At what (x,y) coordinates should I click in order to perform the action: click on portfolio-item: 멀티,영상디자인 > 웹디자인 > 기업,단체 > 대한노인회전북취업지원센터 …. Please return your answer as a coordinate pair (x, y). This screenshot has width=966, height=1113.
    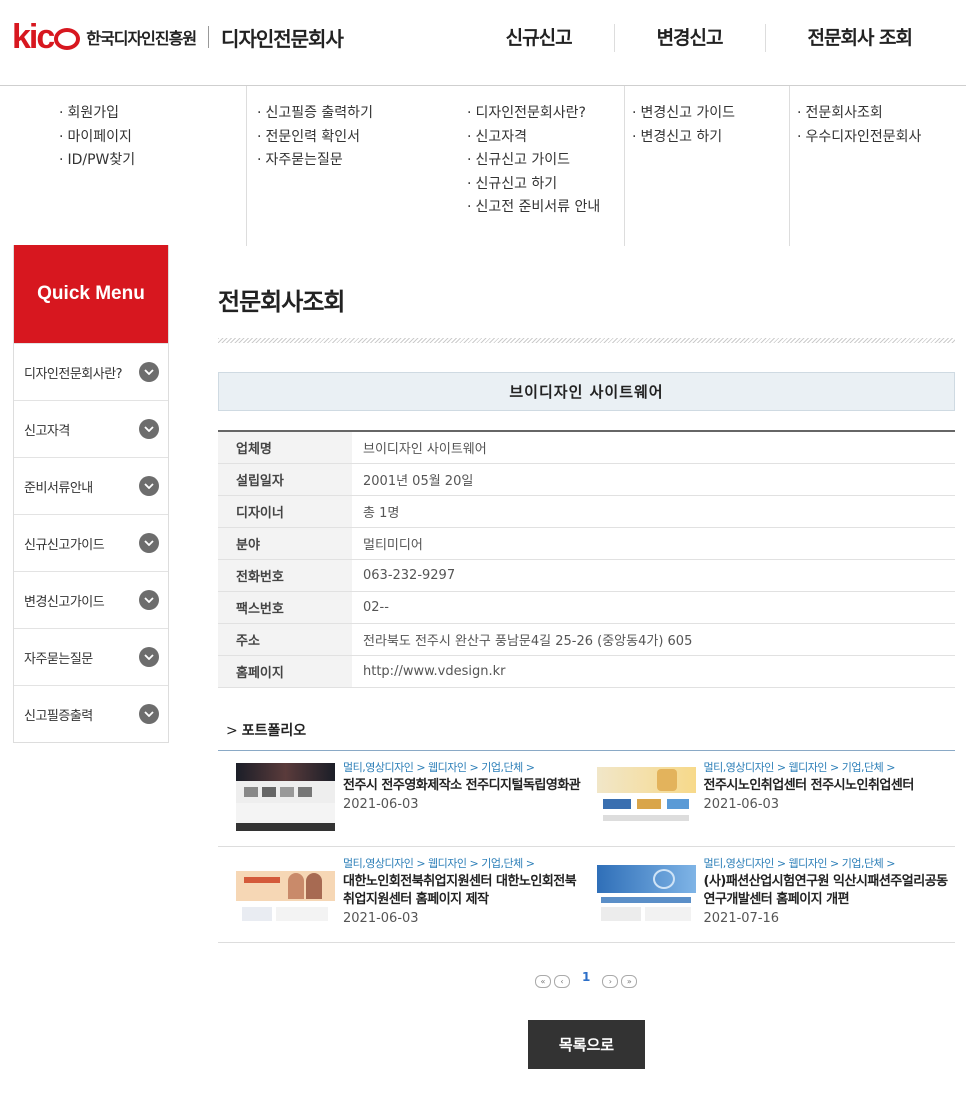
    Looking at the image, I should click on (402, 894).